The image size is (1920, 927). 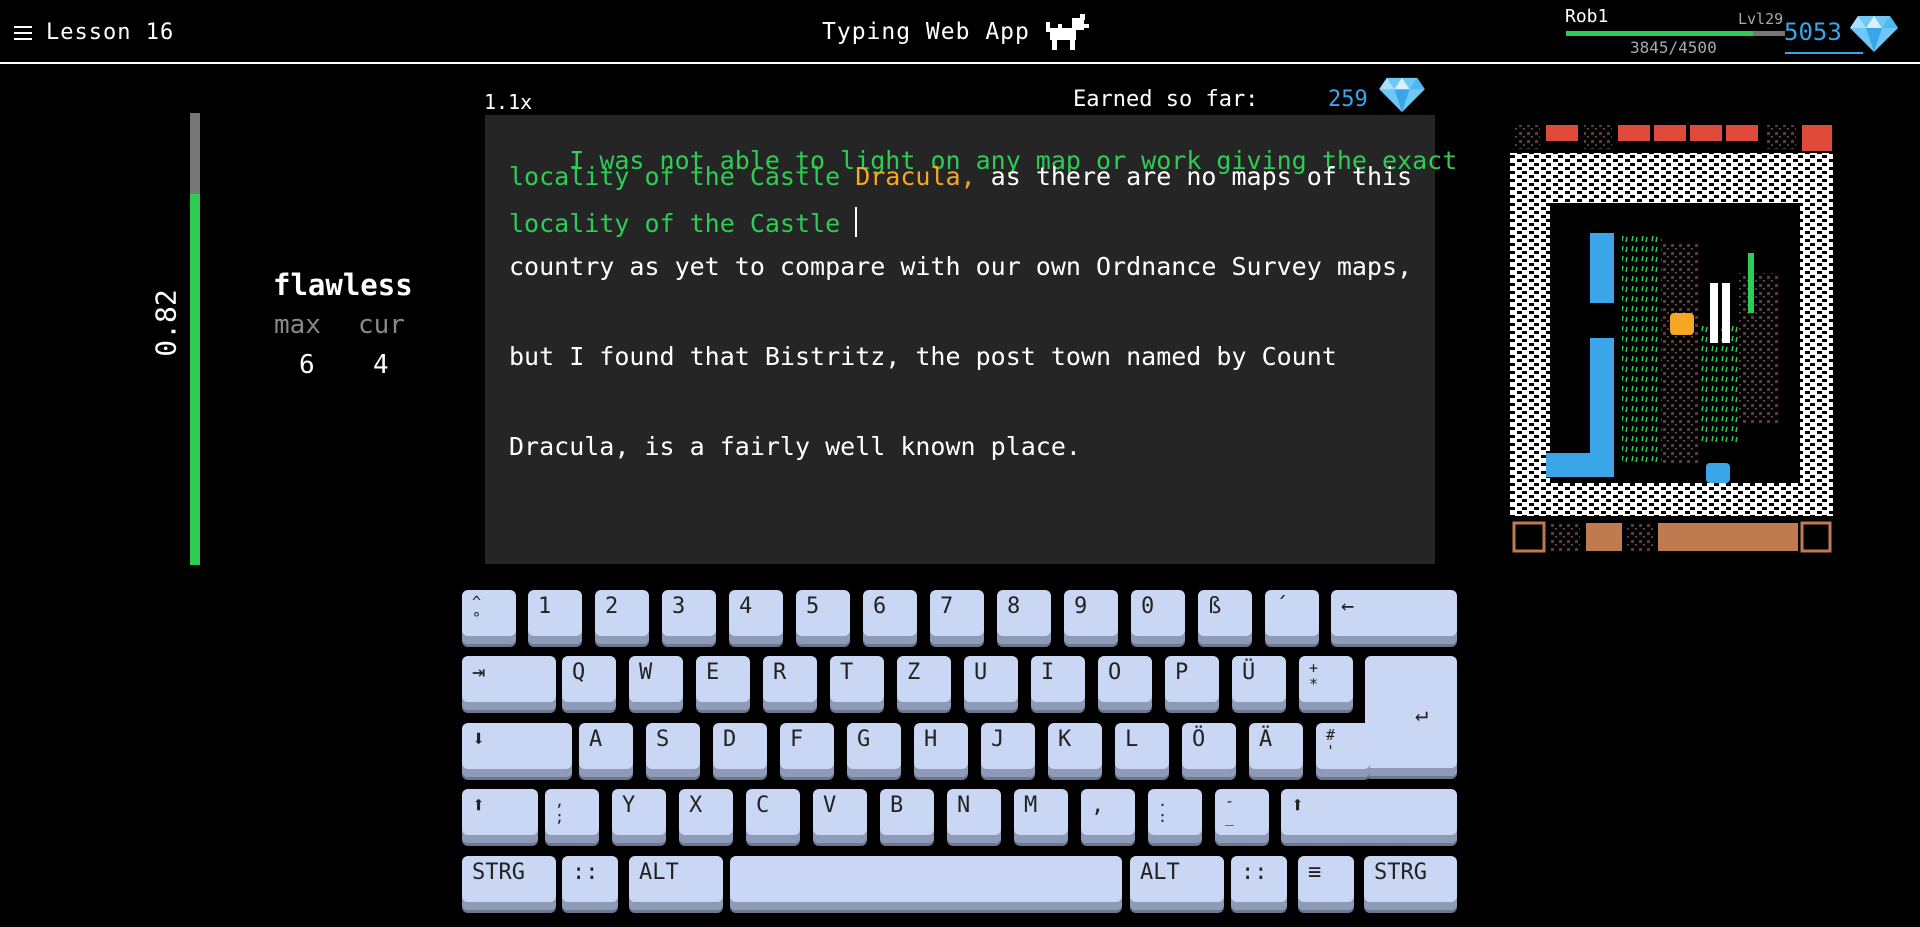 What do you see at coordinates (1242, 816) in the screenshot?
I see `key-minus: - _` at bounding box center [1242, 816].